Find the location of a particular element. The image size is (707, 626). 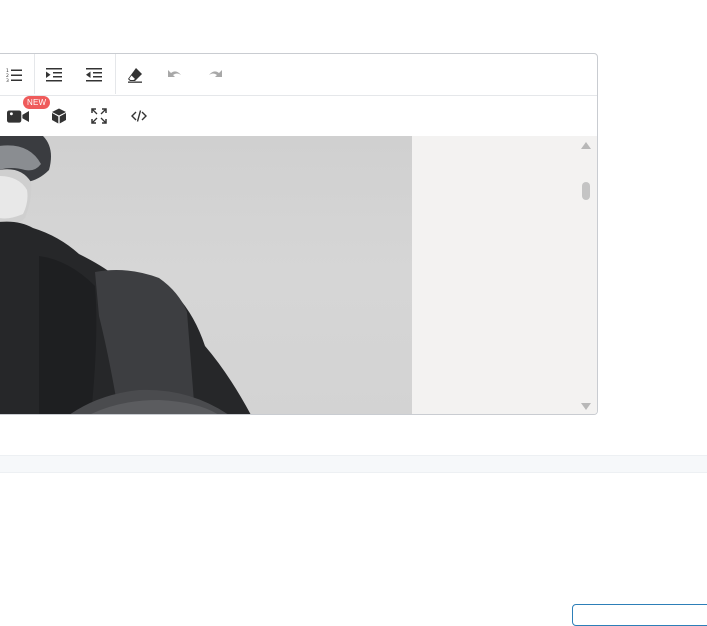

indent-icon is located at coordinates (54, 75).